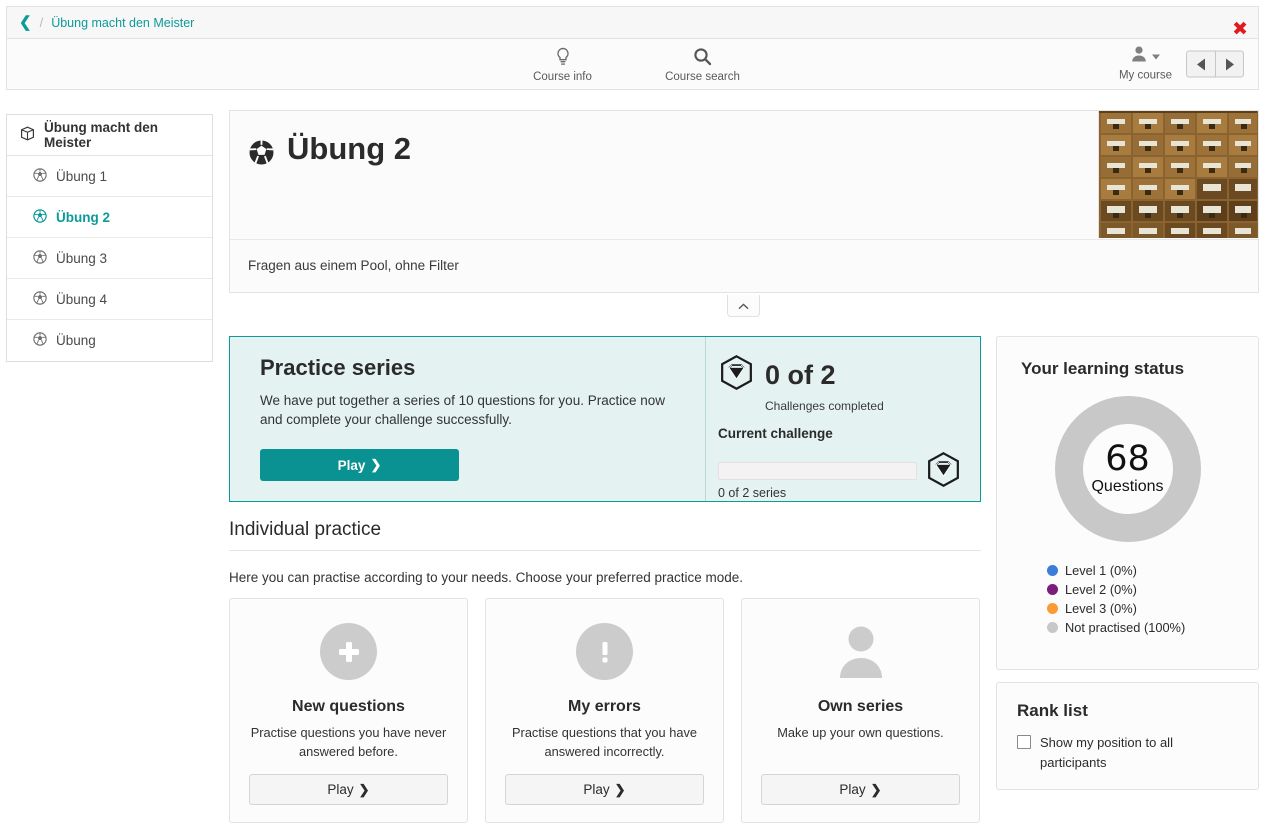 This screenshot has width=1265, height=831. Describe the element at coordinates (702, 57) in the screenshot. I see `search-icon` at that location.